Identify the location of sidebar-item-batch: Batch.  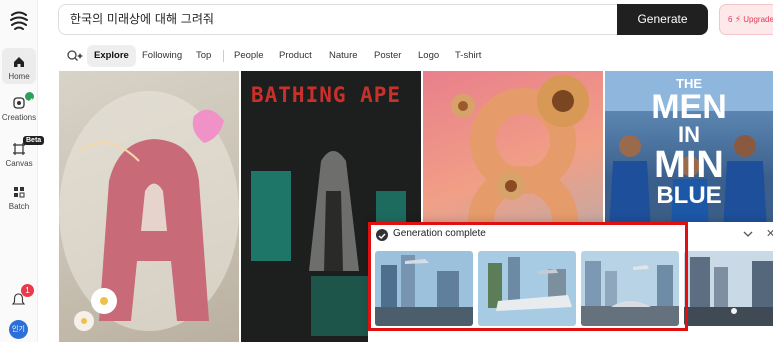
(19, 198).